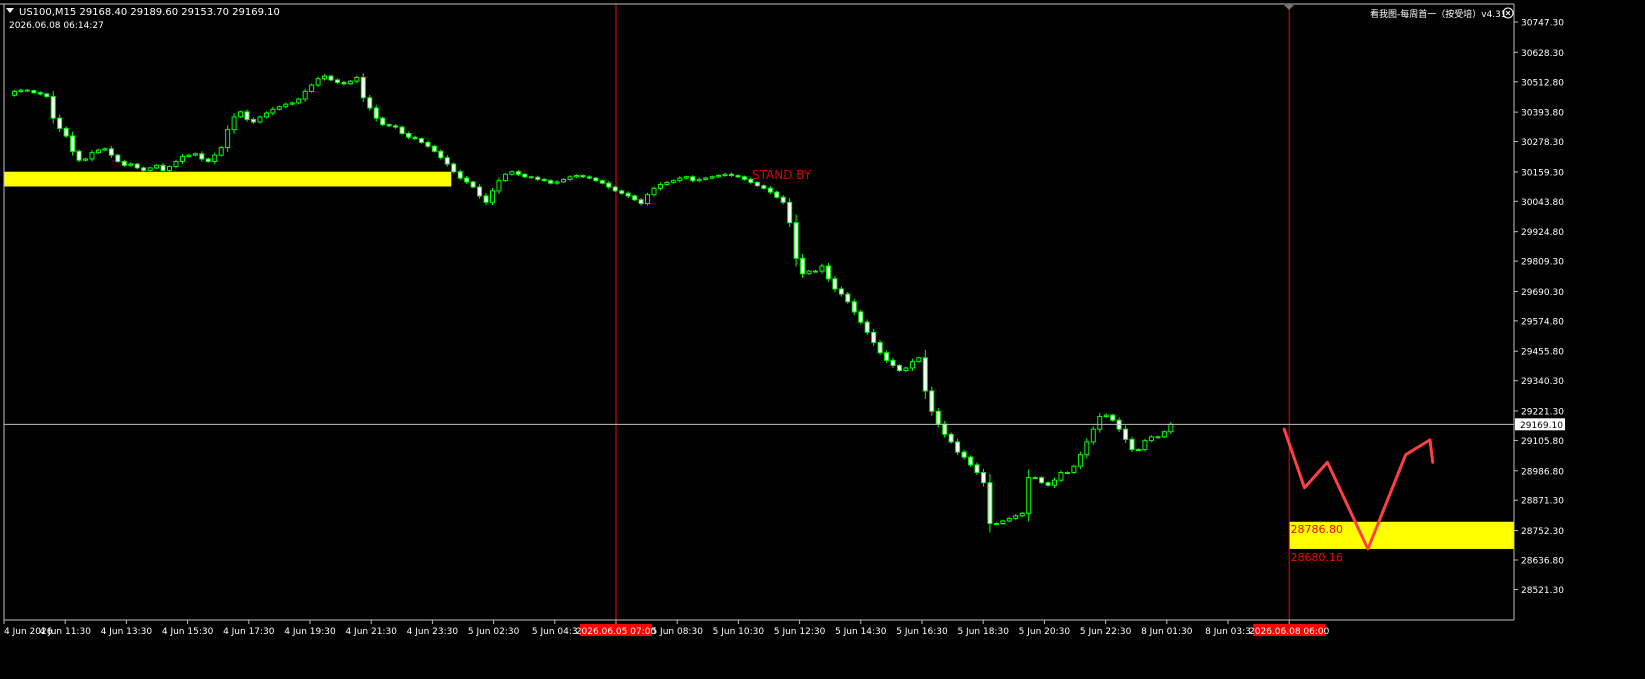 The width and height of the screenshot is (1645, 679). I want to click on x-tick-label: 5 Jun 04:3, so click(555, 632).